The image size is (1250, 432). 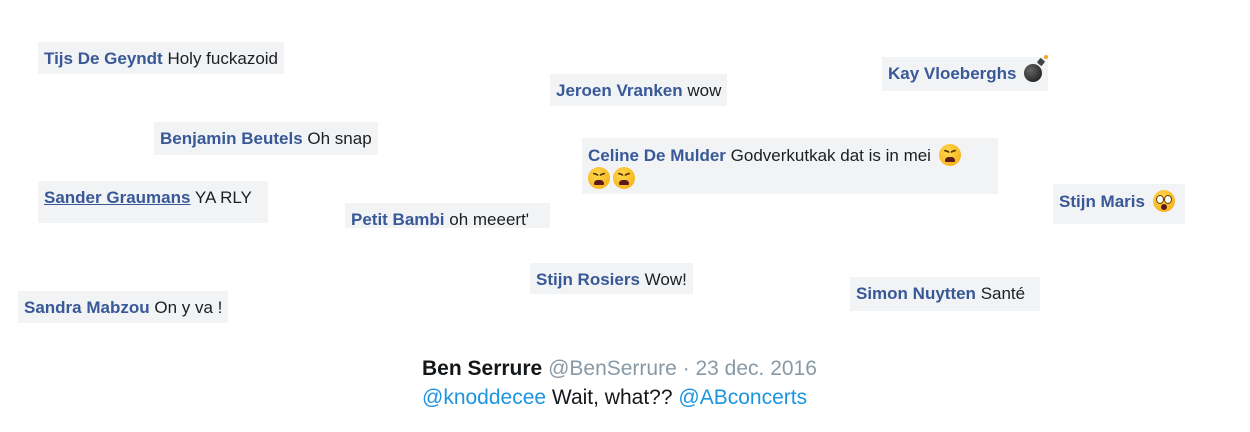 What do you see at coordinates (482, 368) in the screenshot?
I see `tweet-author: Ben Serrure` at bounding box center [482, 368].